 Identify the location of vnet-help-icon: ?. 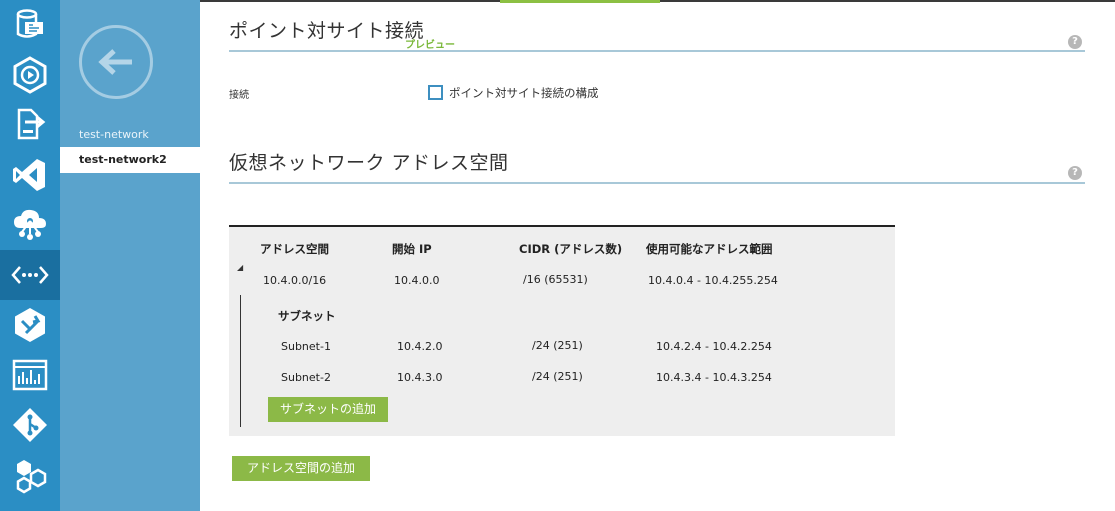
(1075, 173).